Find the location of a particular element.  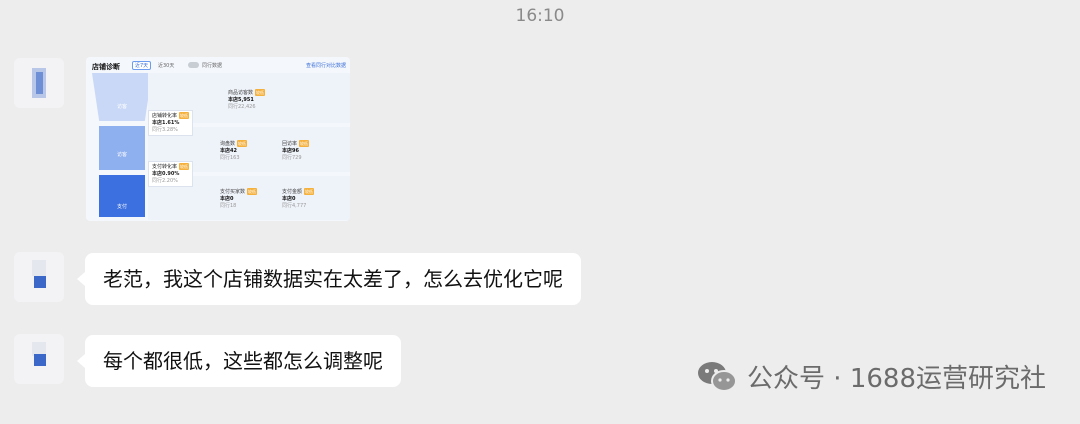

metric-compare: 同行4,777 is located at coordinates (294, 206).